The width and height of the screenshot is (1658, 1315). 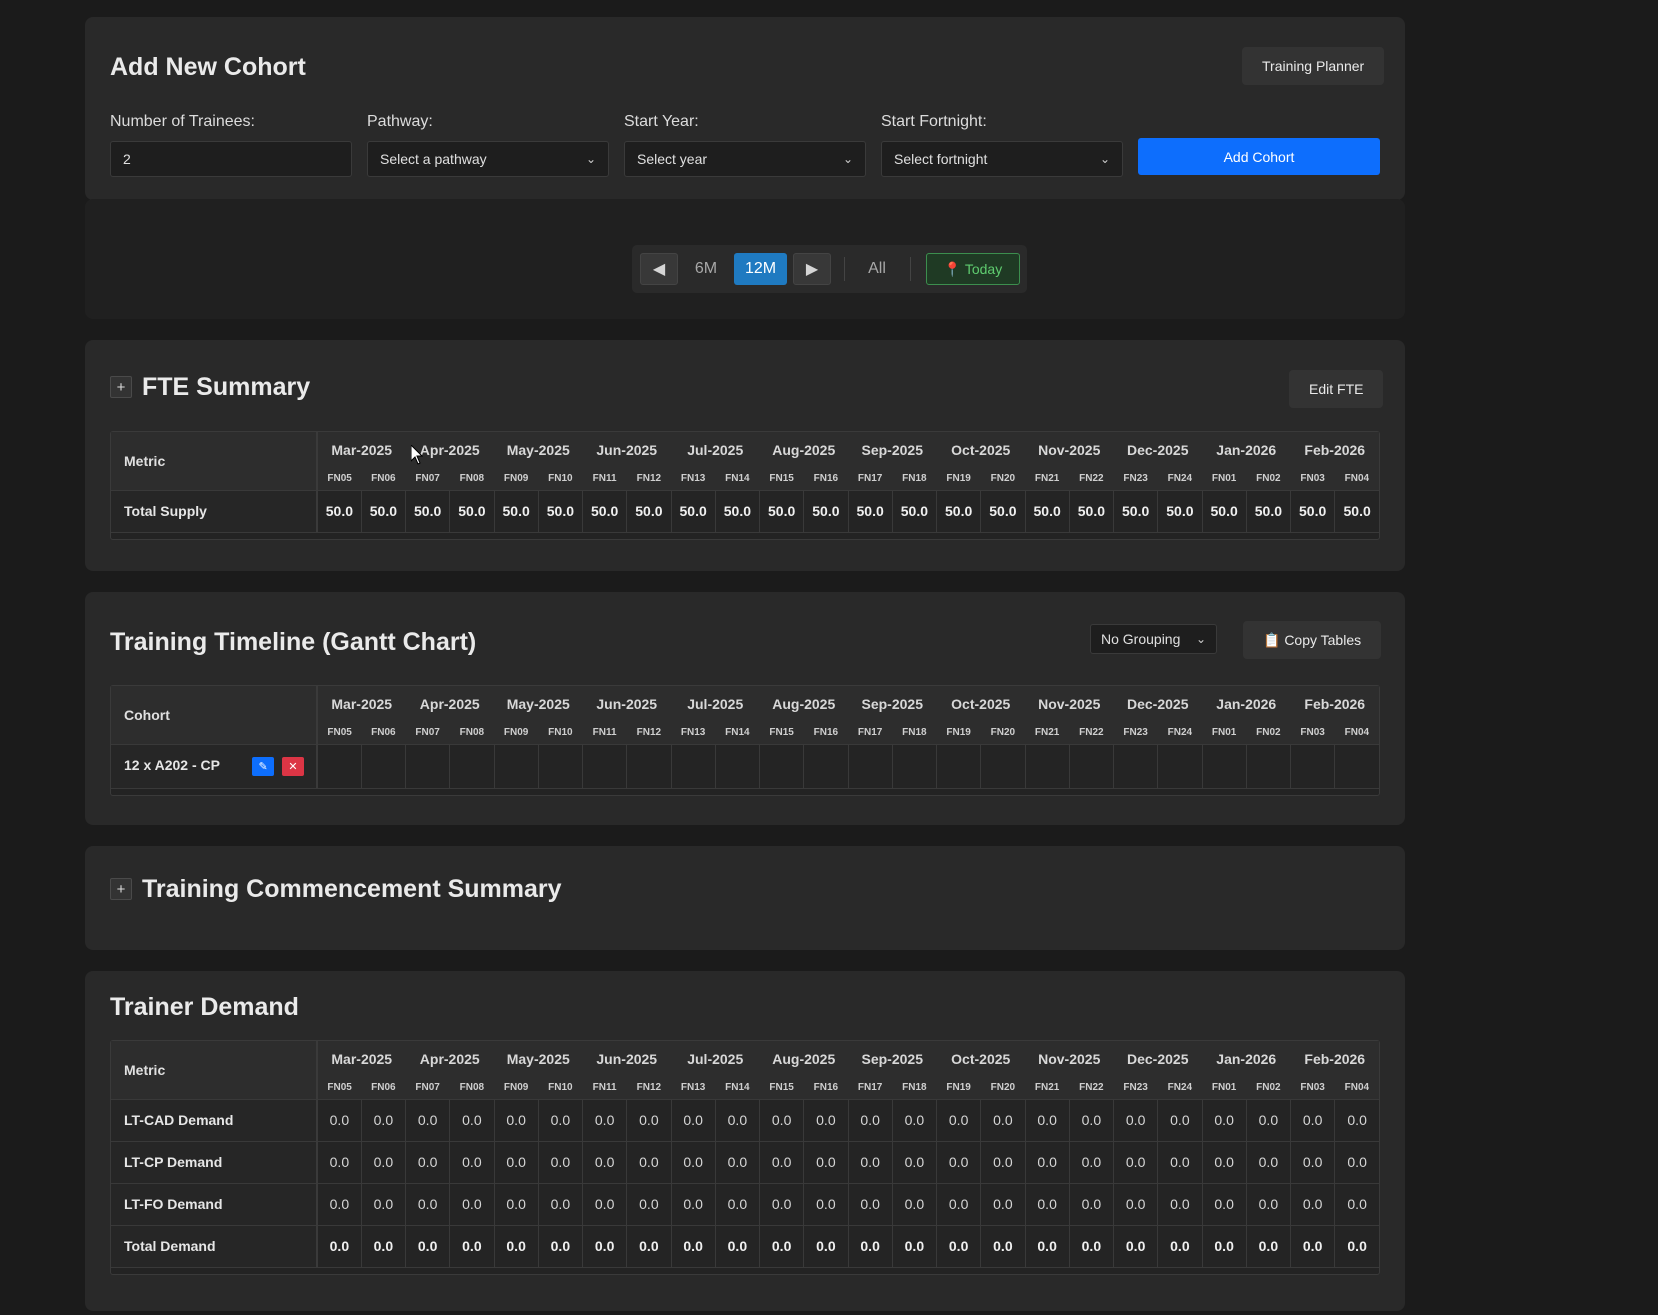 I want to click on training-planner-button: Training Planner, so click(x=1313, y=66).